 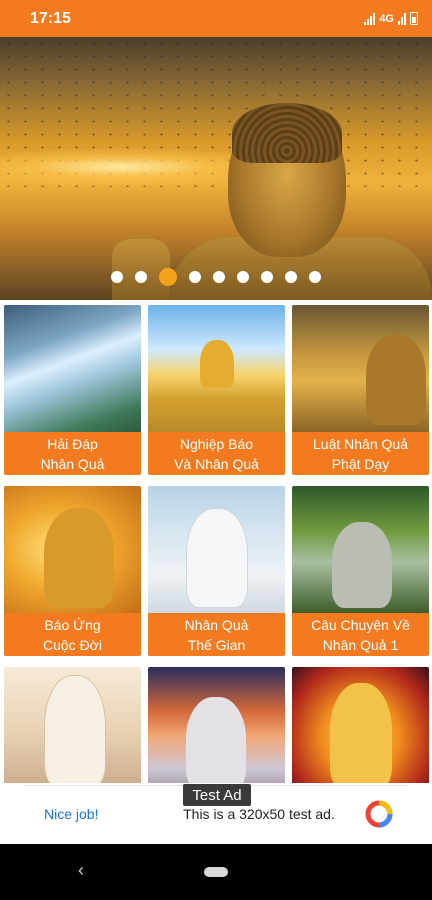 I want to click on category-card: Báo Ứng Cuộc Đời, so click(x=72, y=571).